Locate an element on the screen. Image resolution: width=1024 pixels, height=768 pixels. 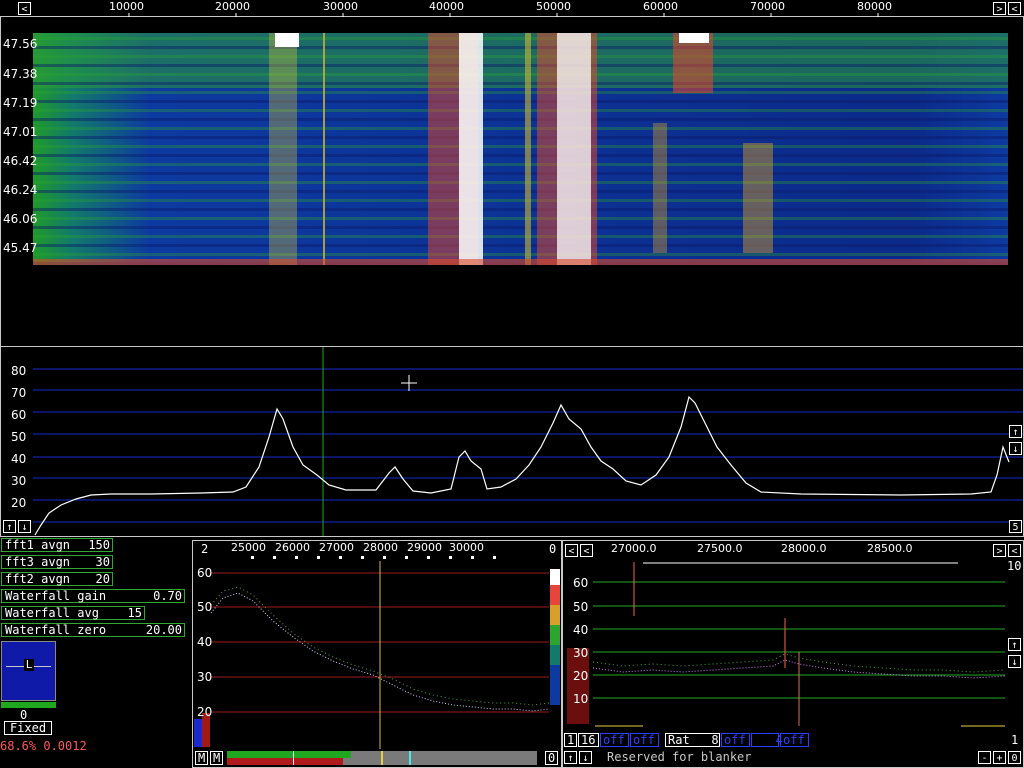
param-value: 20 is located at coordinates (102, 579).